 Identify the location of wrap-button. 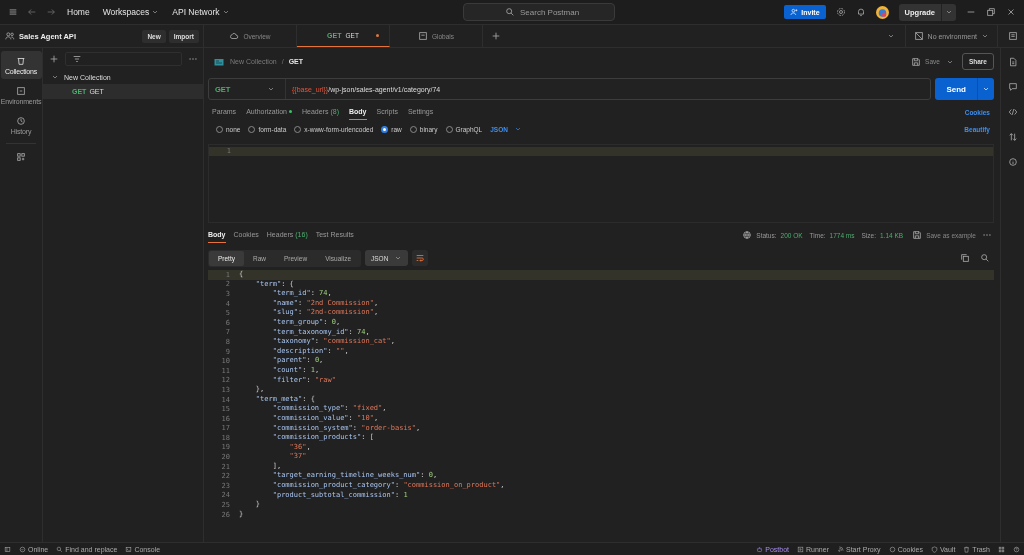
(420, 258).